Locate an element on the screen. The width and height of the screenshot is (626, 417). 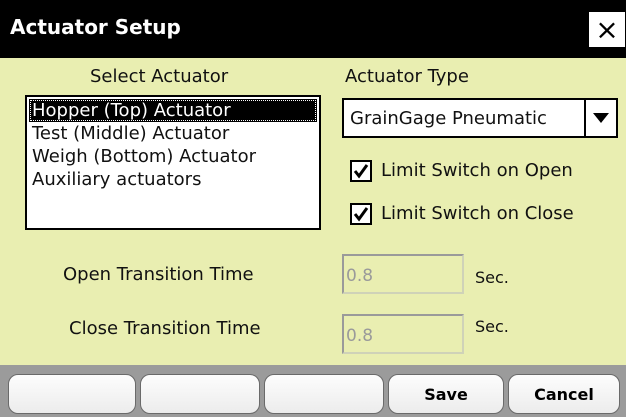
limit-switch-close-row: Limit Switch on Close is located at coordinates (462, 214).